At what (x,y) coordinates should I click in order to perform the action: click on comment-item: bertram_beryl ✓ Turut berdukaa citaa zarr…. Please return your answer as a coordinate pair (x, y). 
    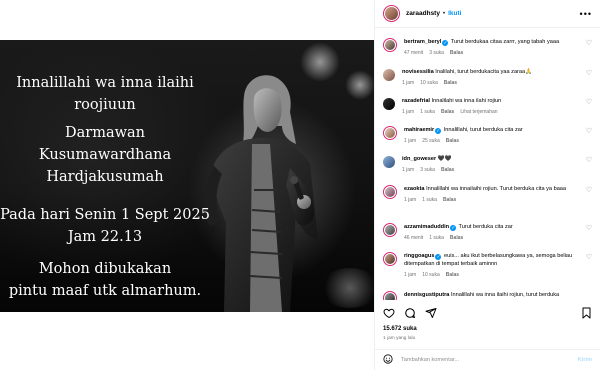
    Looking at the image, I should click on (487, 47).